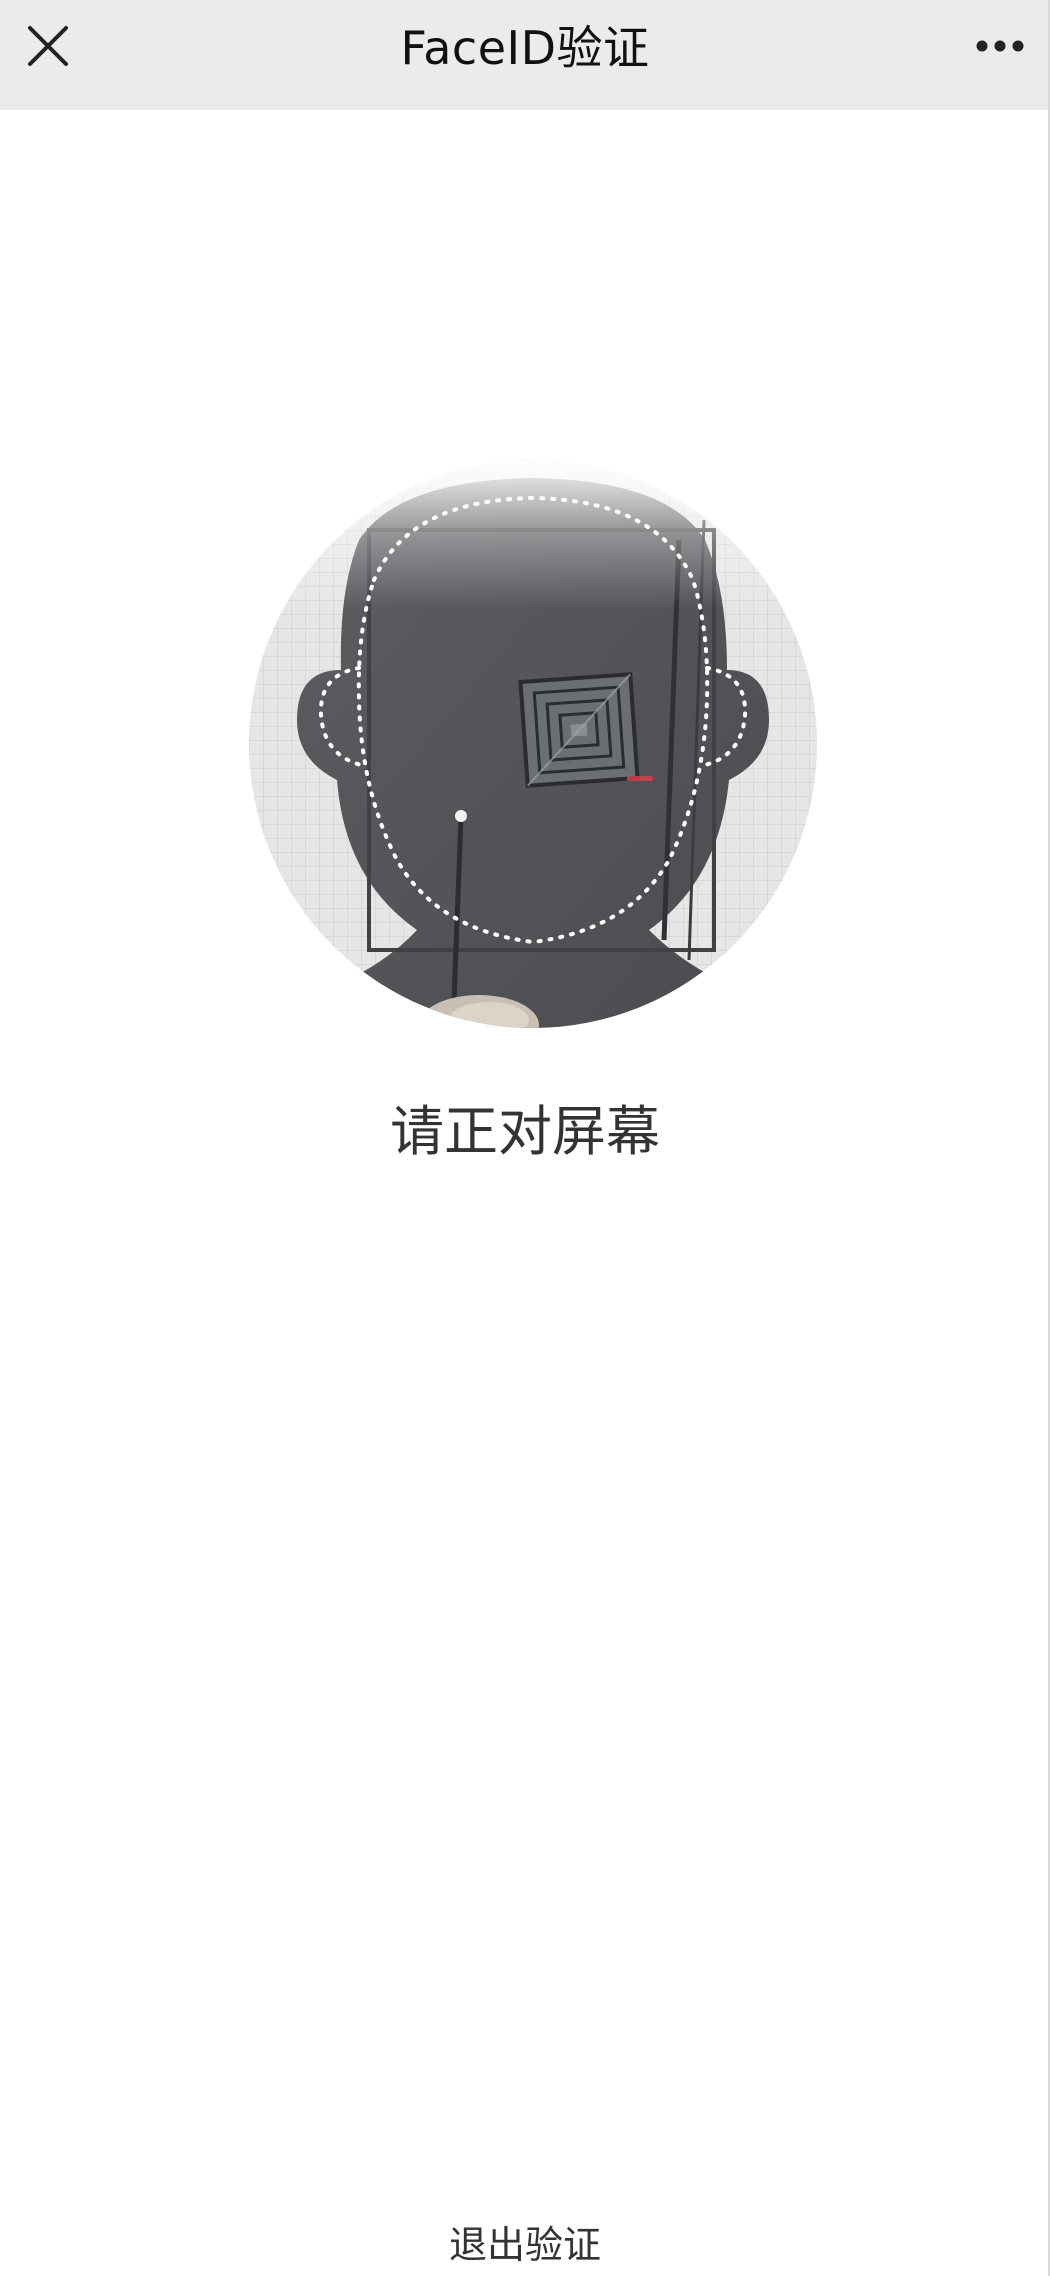 This screenshot has height=2276, width=1050. I want to click on exit-verification-button: 退出验证, so click(525, 2245).